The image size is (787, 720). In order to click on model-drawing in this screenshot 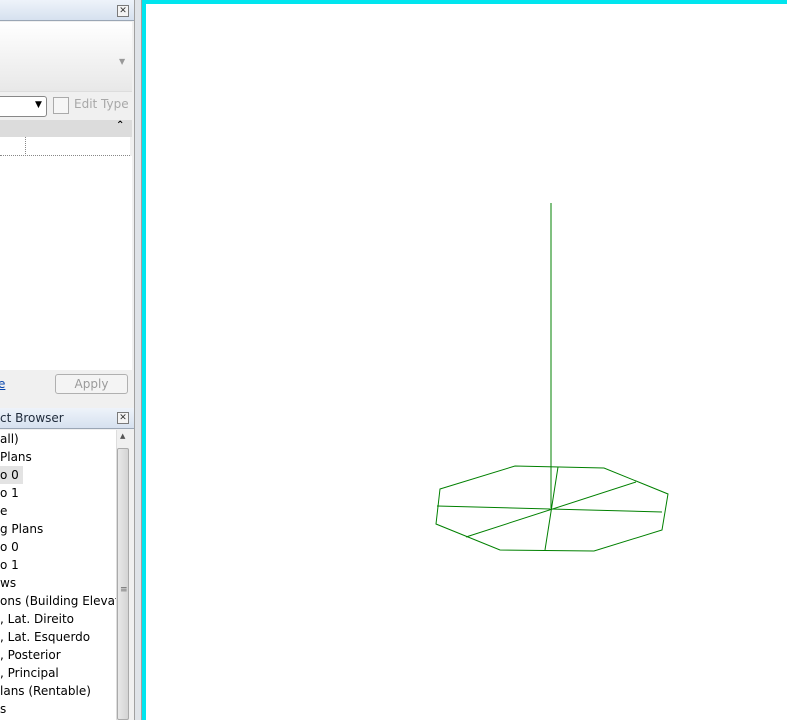, I will do `click(552, 377)`.